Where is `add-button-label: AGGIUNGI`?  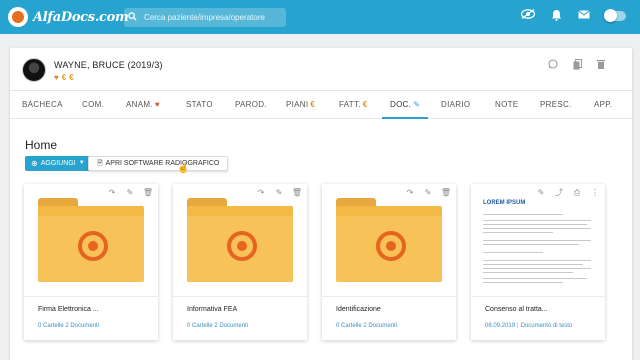 add-button-label: AGGIUNGI is located at coordinates (58, 163).